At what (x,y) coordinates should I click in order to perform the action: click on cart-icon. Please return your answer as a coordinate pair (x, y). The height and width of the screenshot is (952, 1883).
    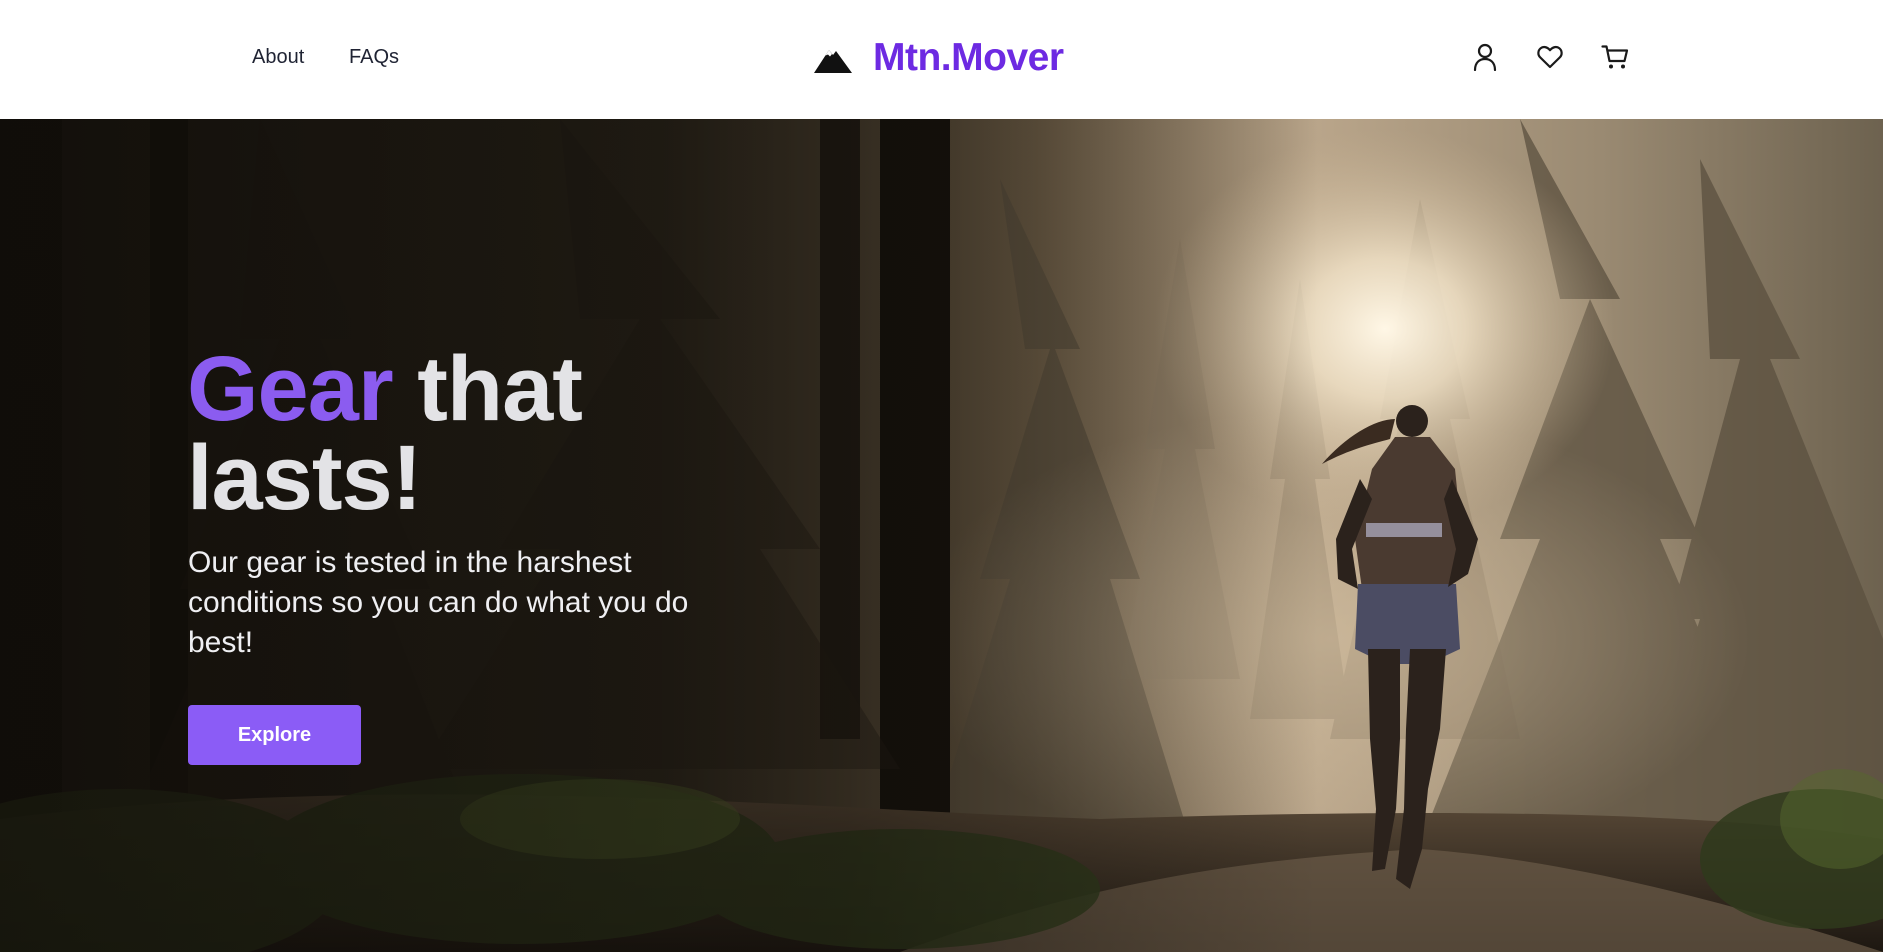
    Looking at the image, I should click on (1615, 57).